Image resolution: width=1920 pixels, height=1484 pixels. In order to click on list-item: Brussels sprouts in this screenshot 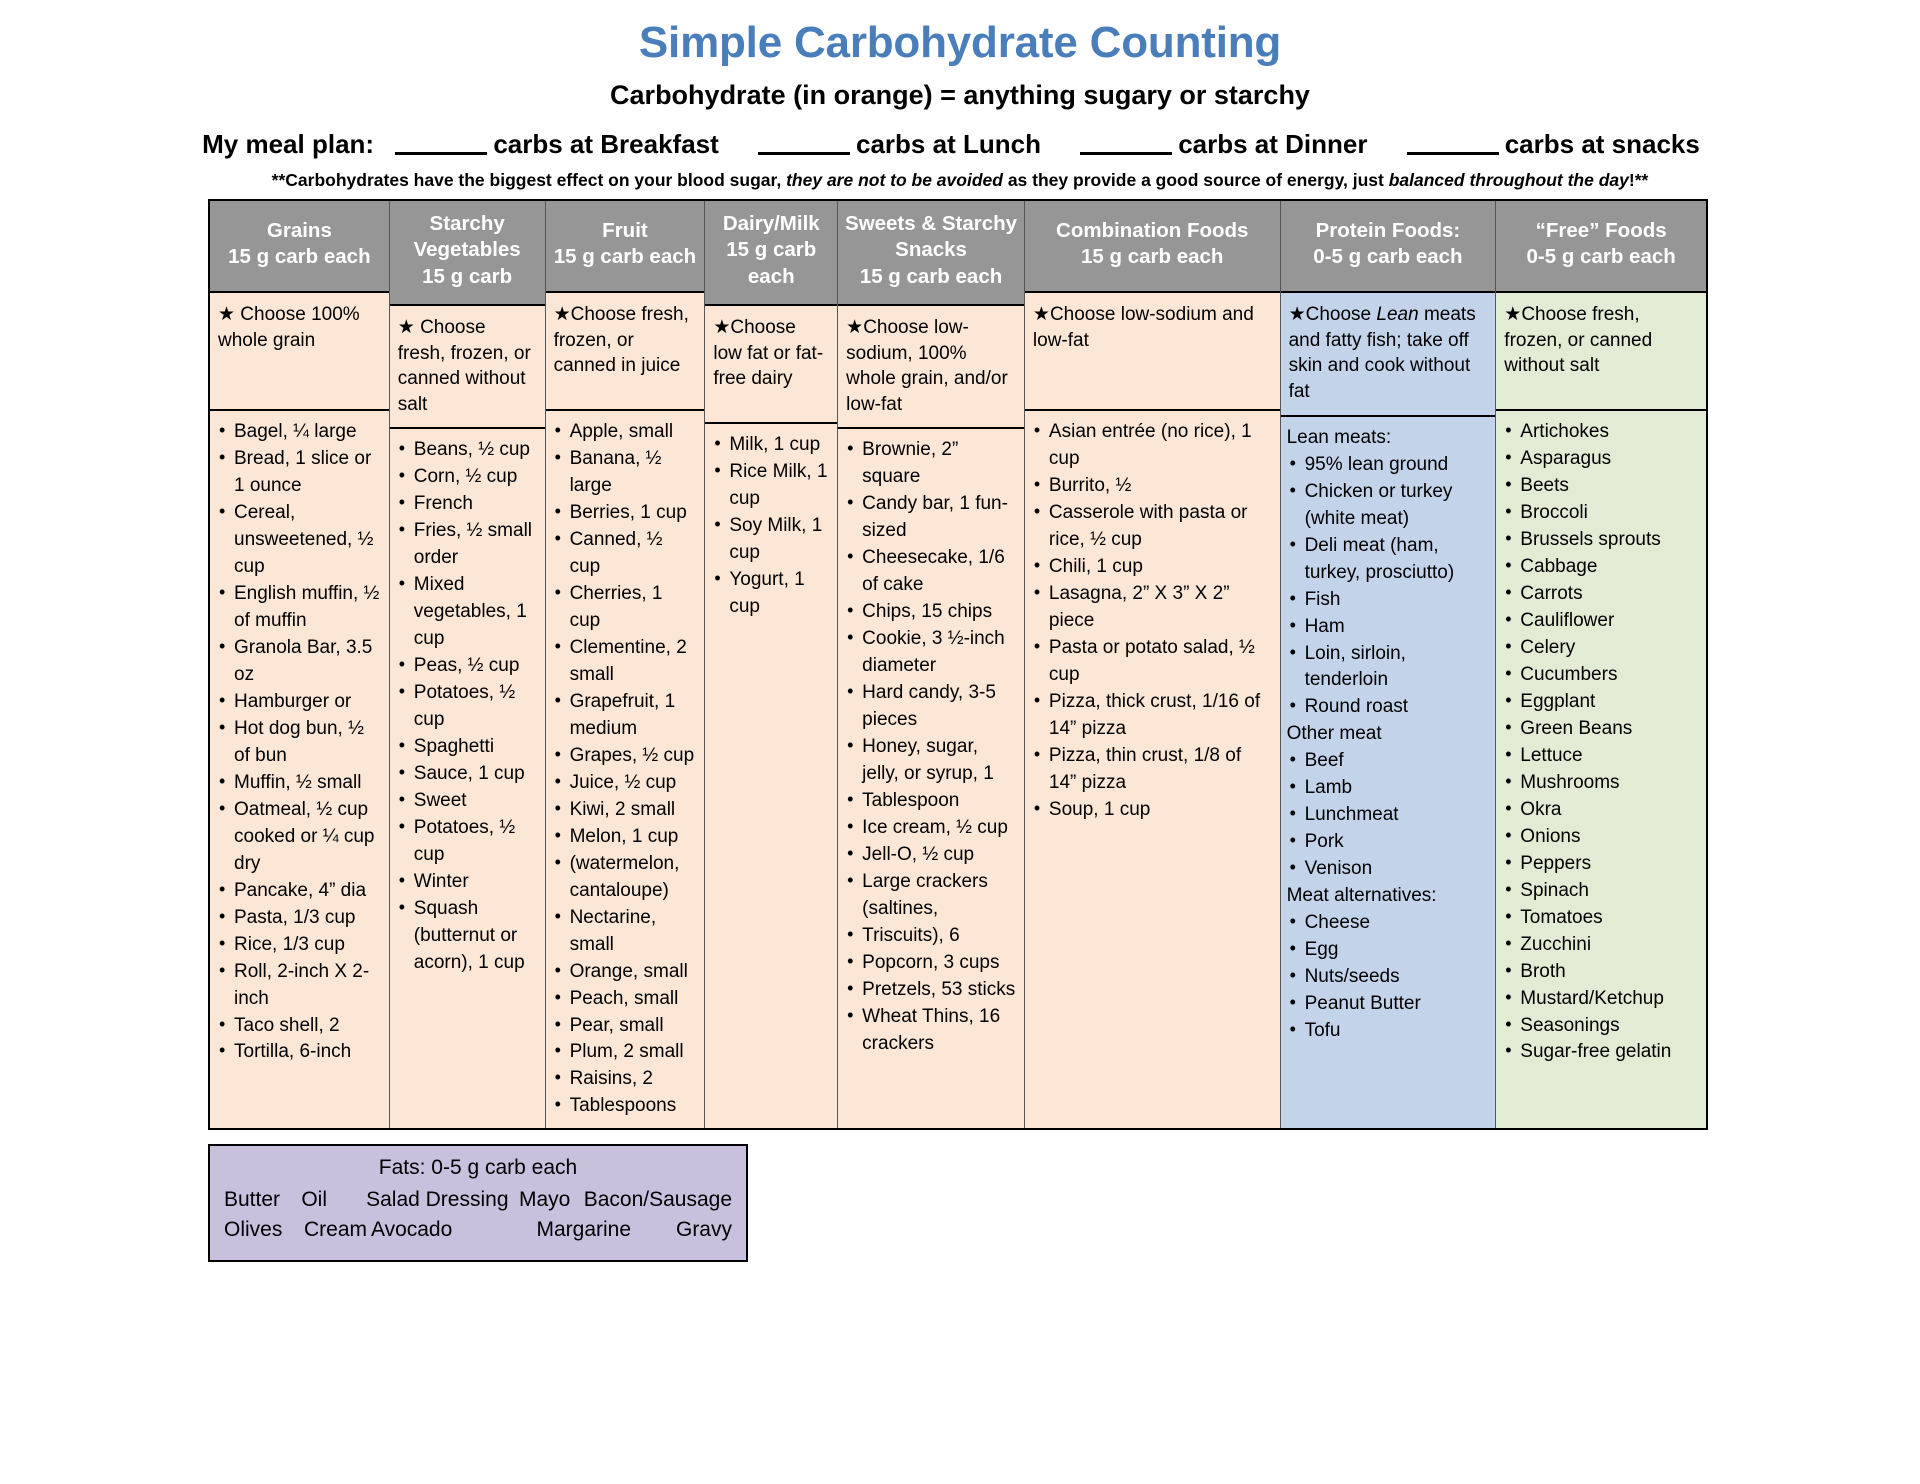, I will do `click(1600, 540)`.